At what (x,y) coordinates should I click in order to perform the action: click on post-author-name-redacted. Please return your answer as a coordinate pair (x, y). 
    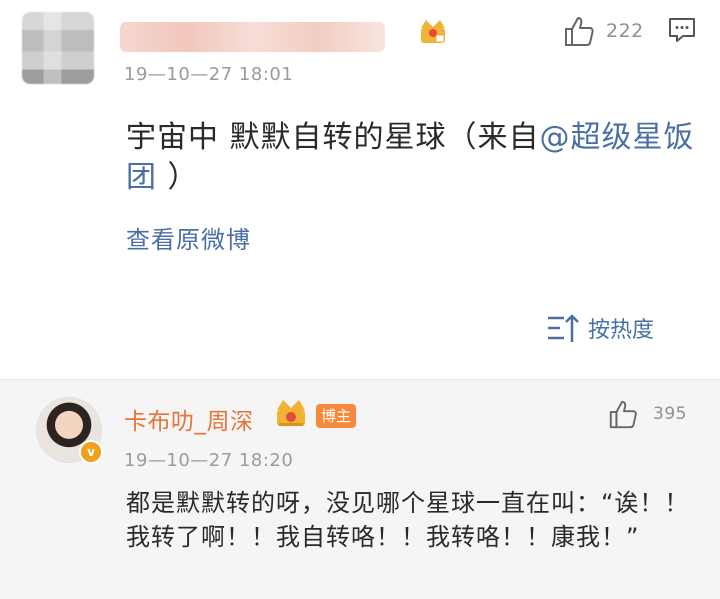
    Looking at the image, I should click on (252, 37).